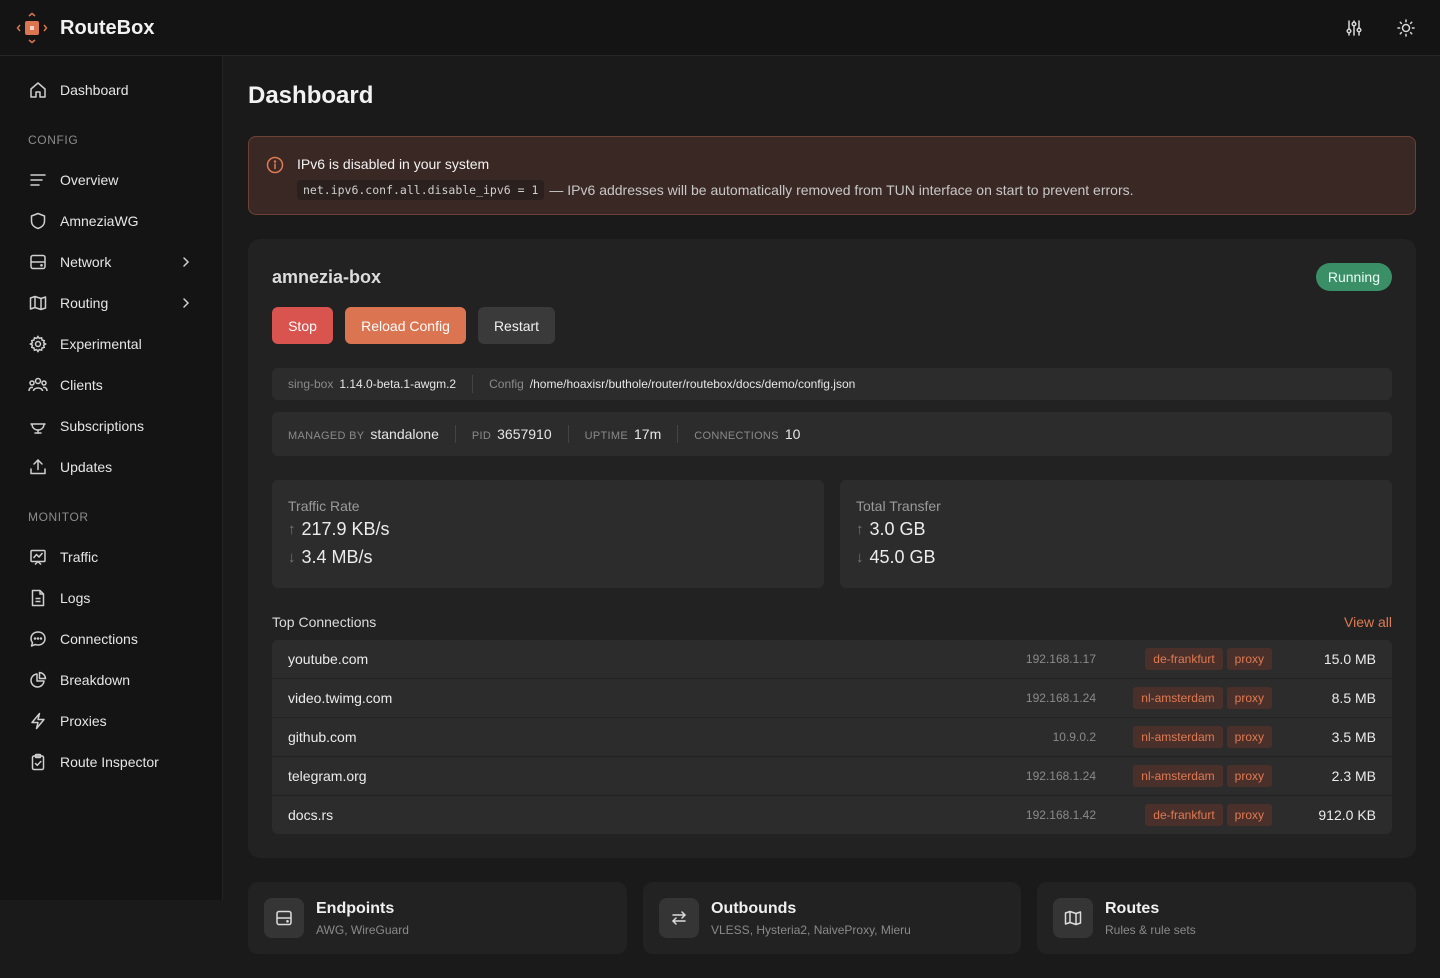  Describe the element at coordinates (111, 385) in the screenshot. I see `sidebar-item-clients: Clients` at that location.